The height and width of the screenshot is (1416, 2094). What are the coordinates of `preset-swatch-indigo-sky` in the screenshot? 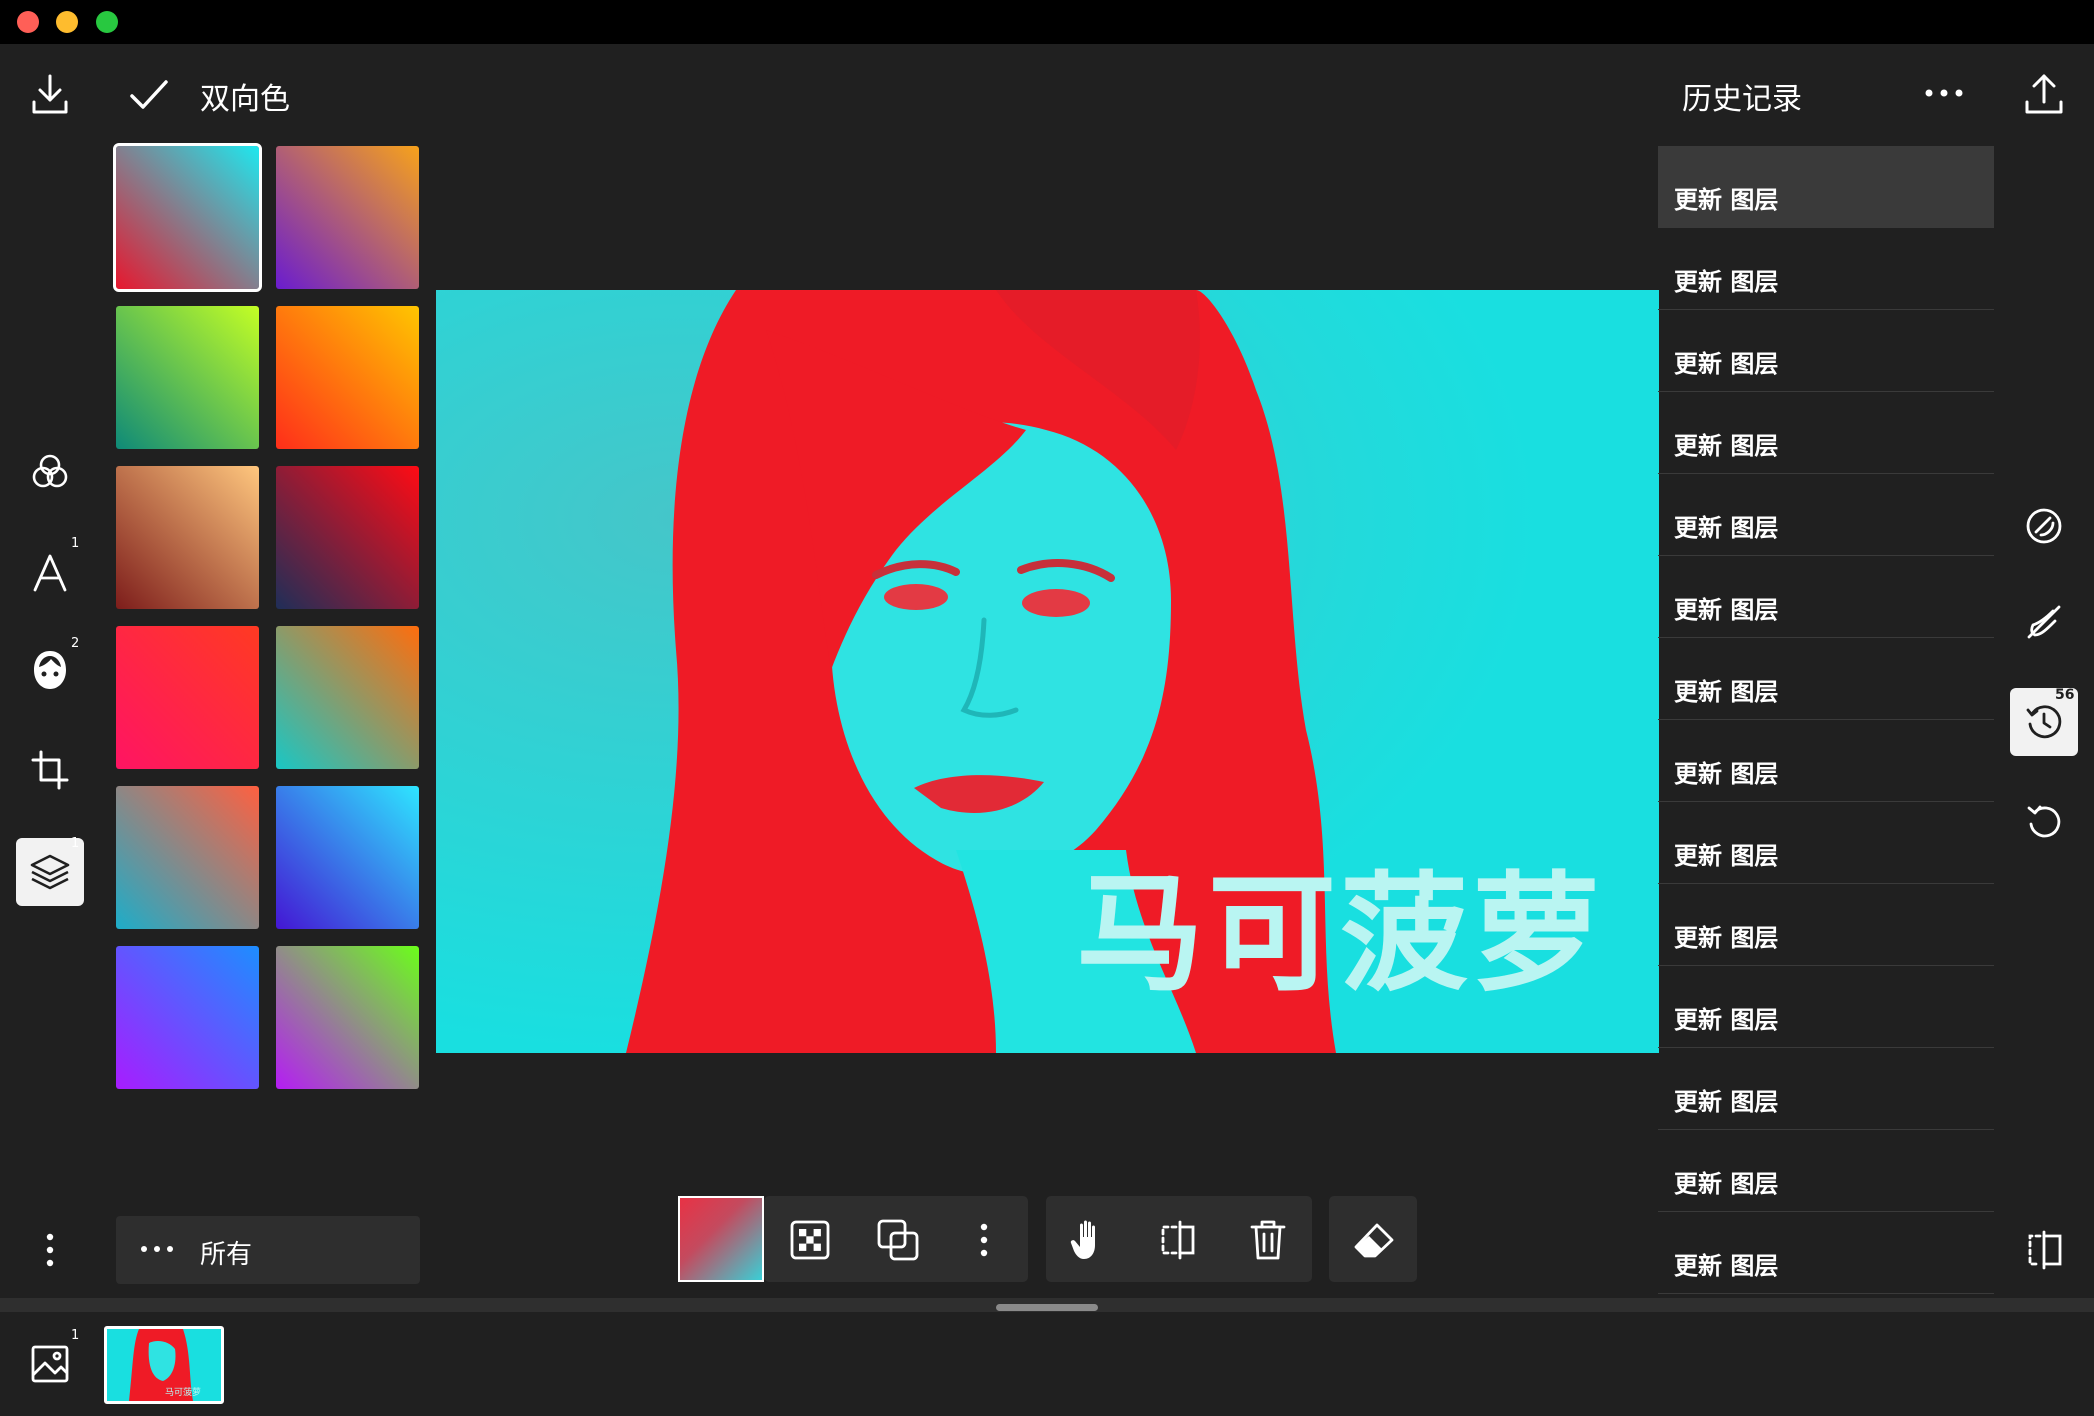 It's located at (347, 857).